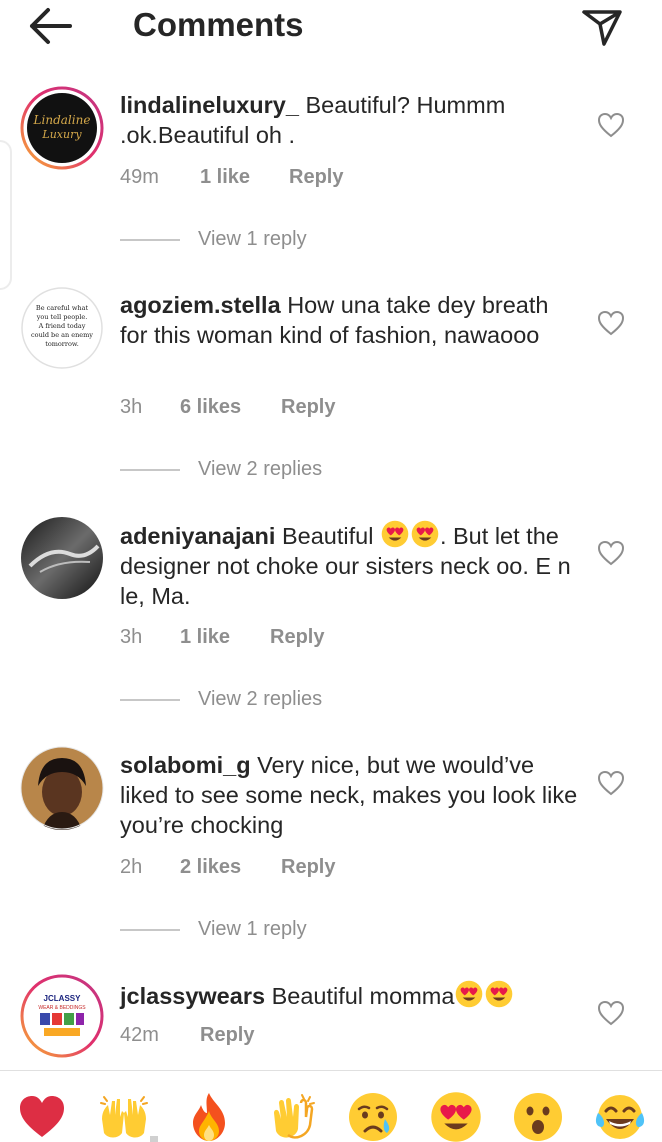  I want to click on fire-icon, so click(209, 1117).